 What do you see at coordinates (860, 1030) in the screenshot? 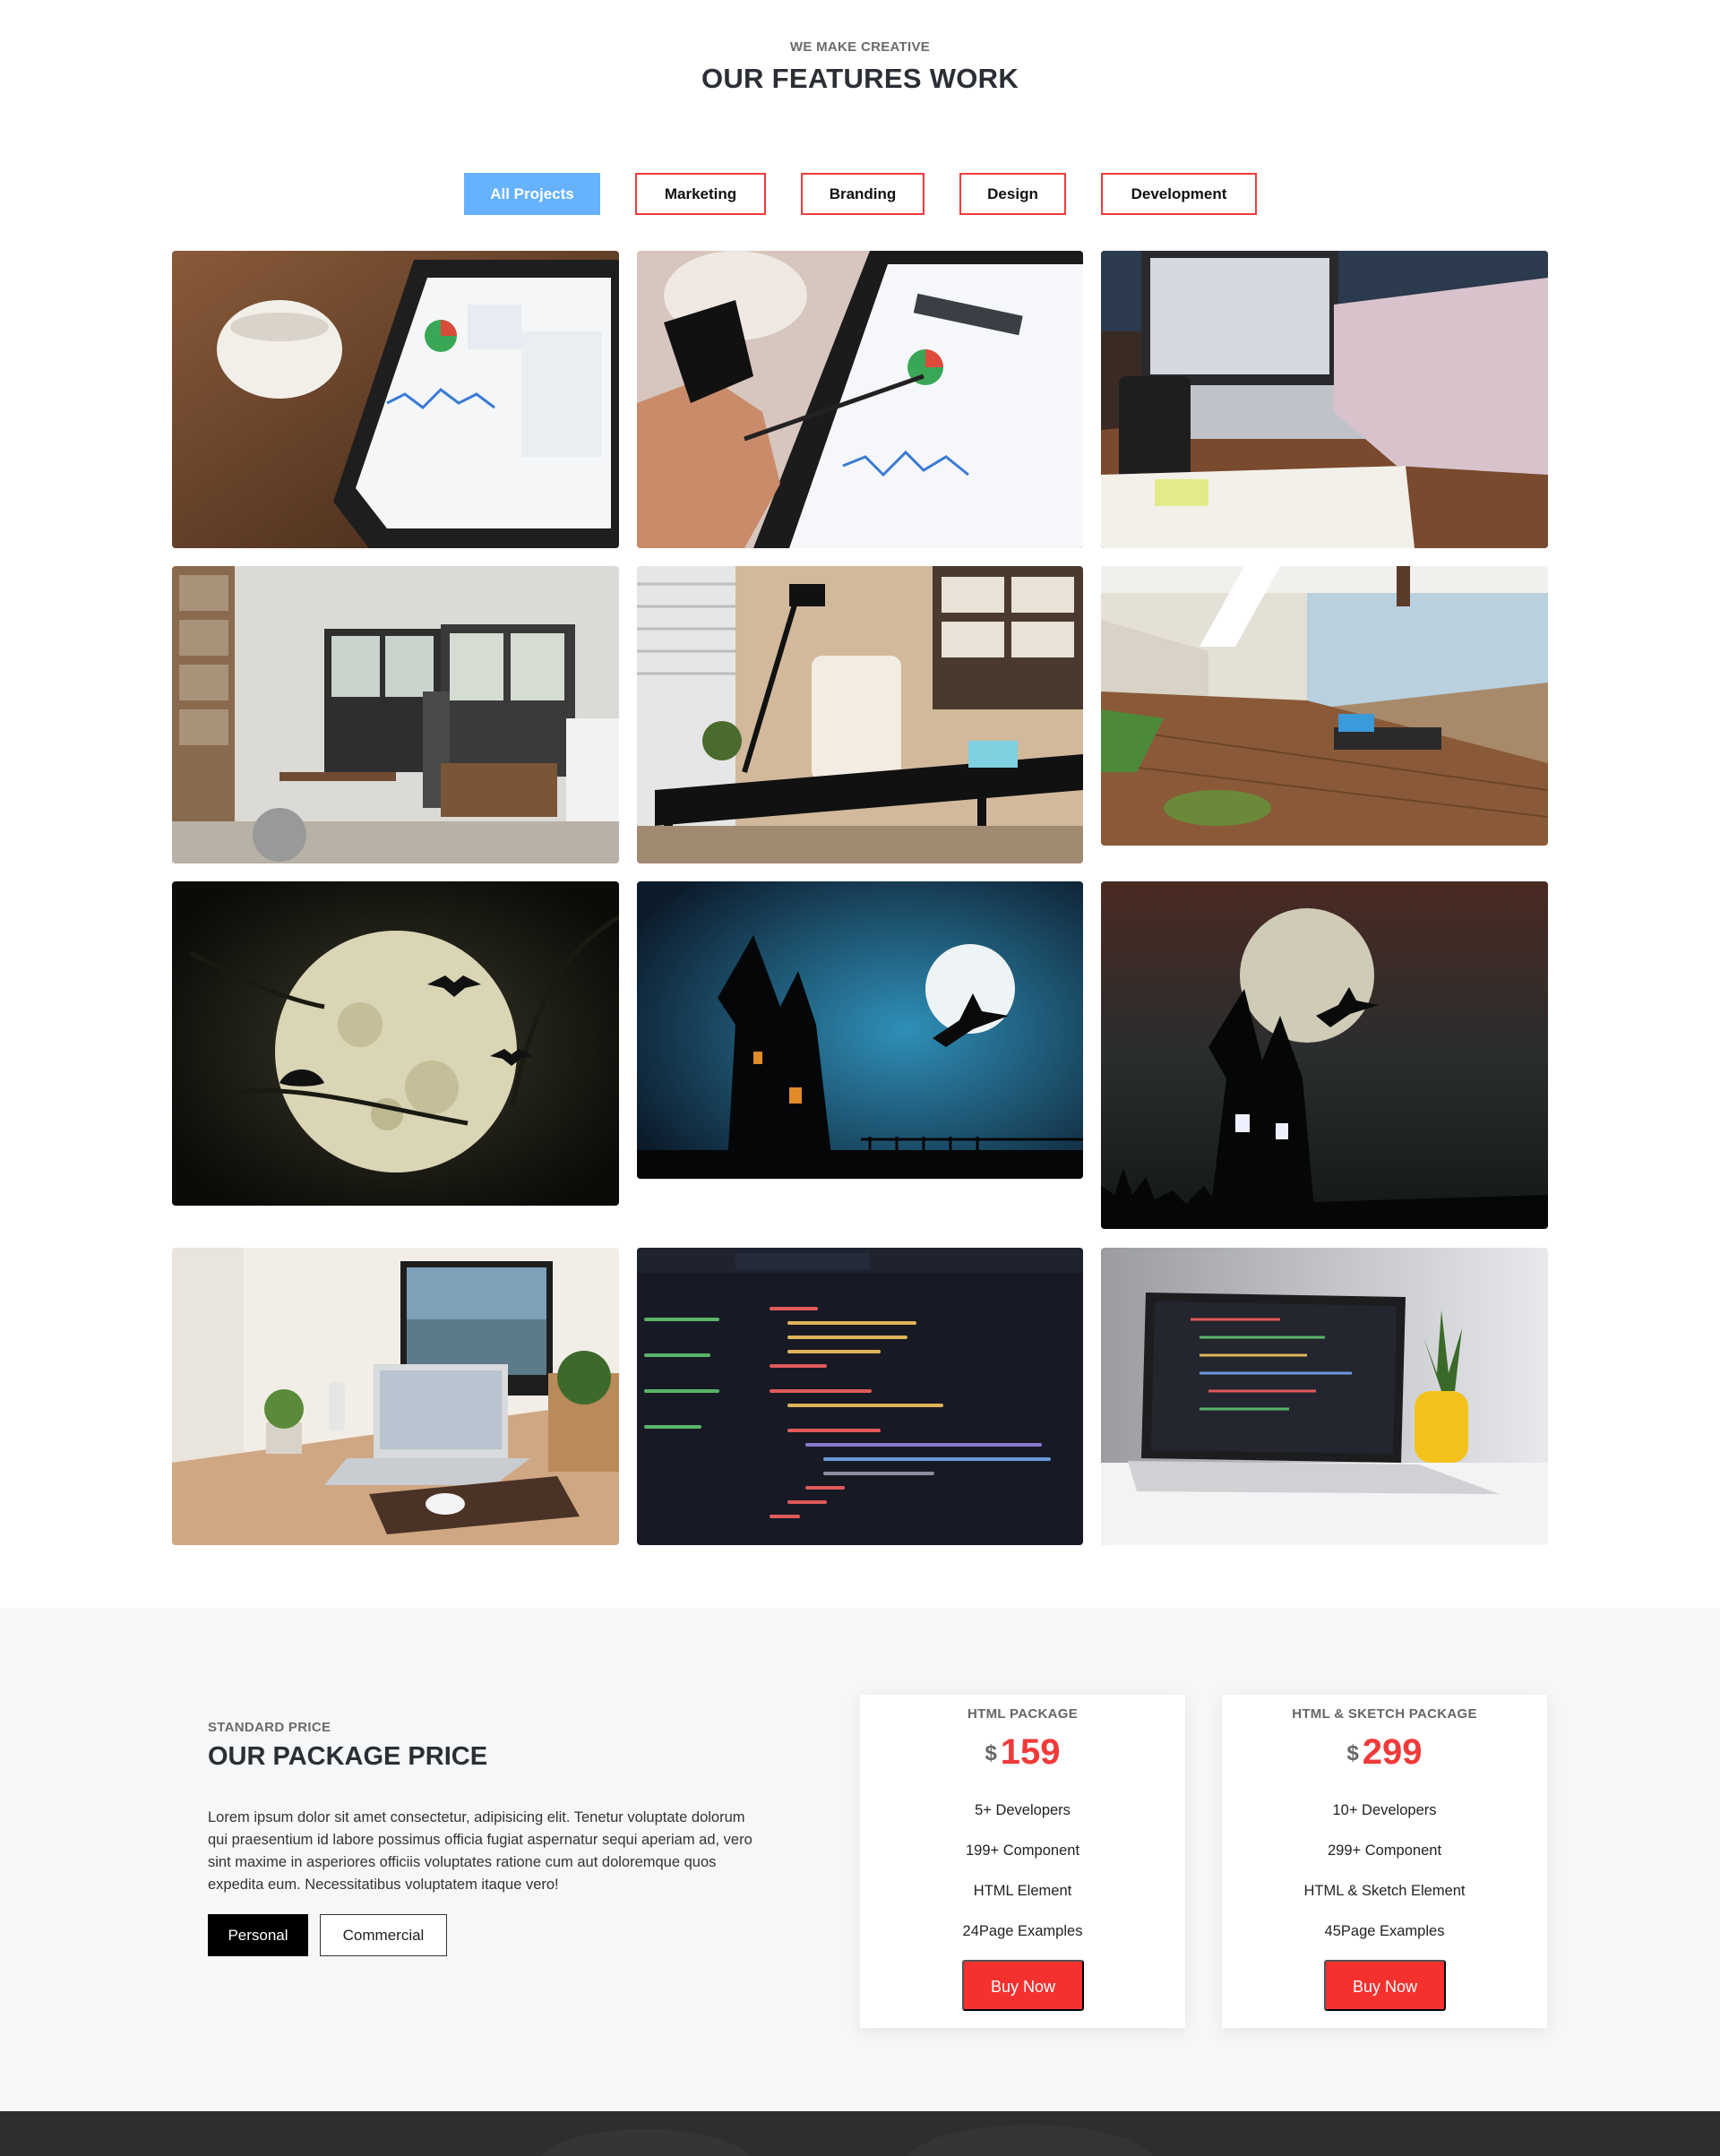
I see `portfolio-image-witch-castle` at bounding box center [860, 1030].